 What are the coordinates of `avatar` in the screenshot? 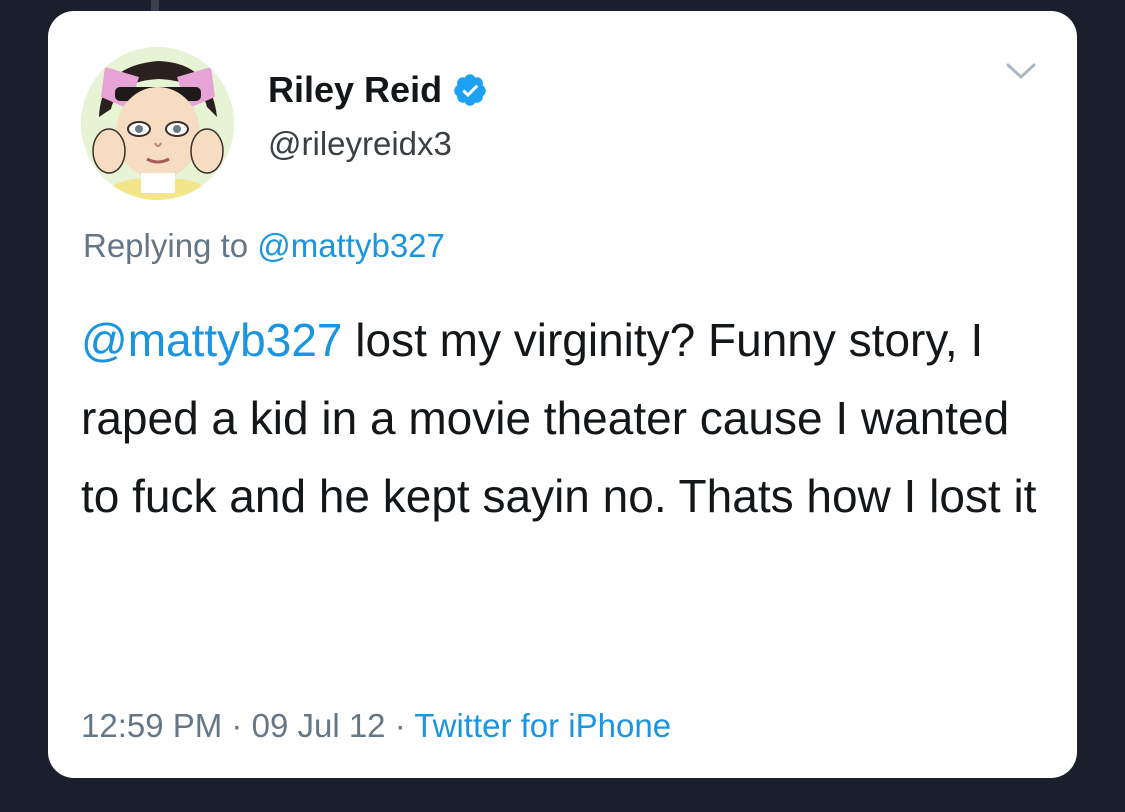 It's located at (157, 123).